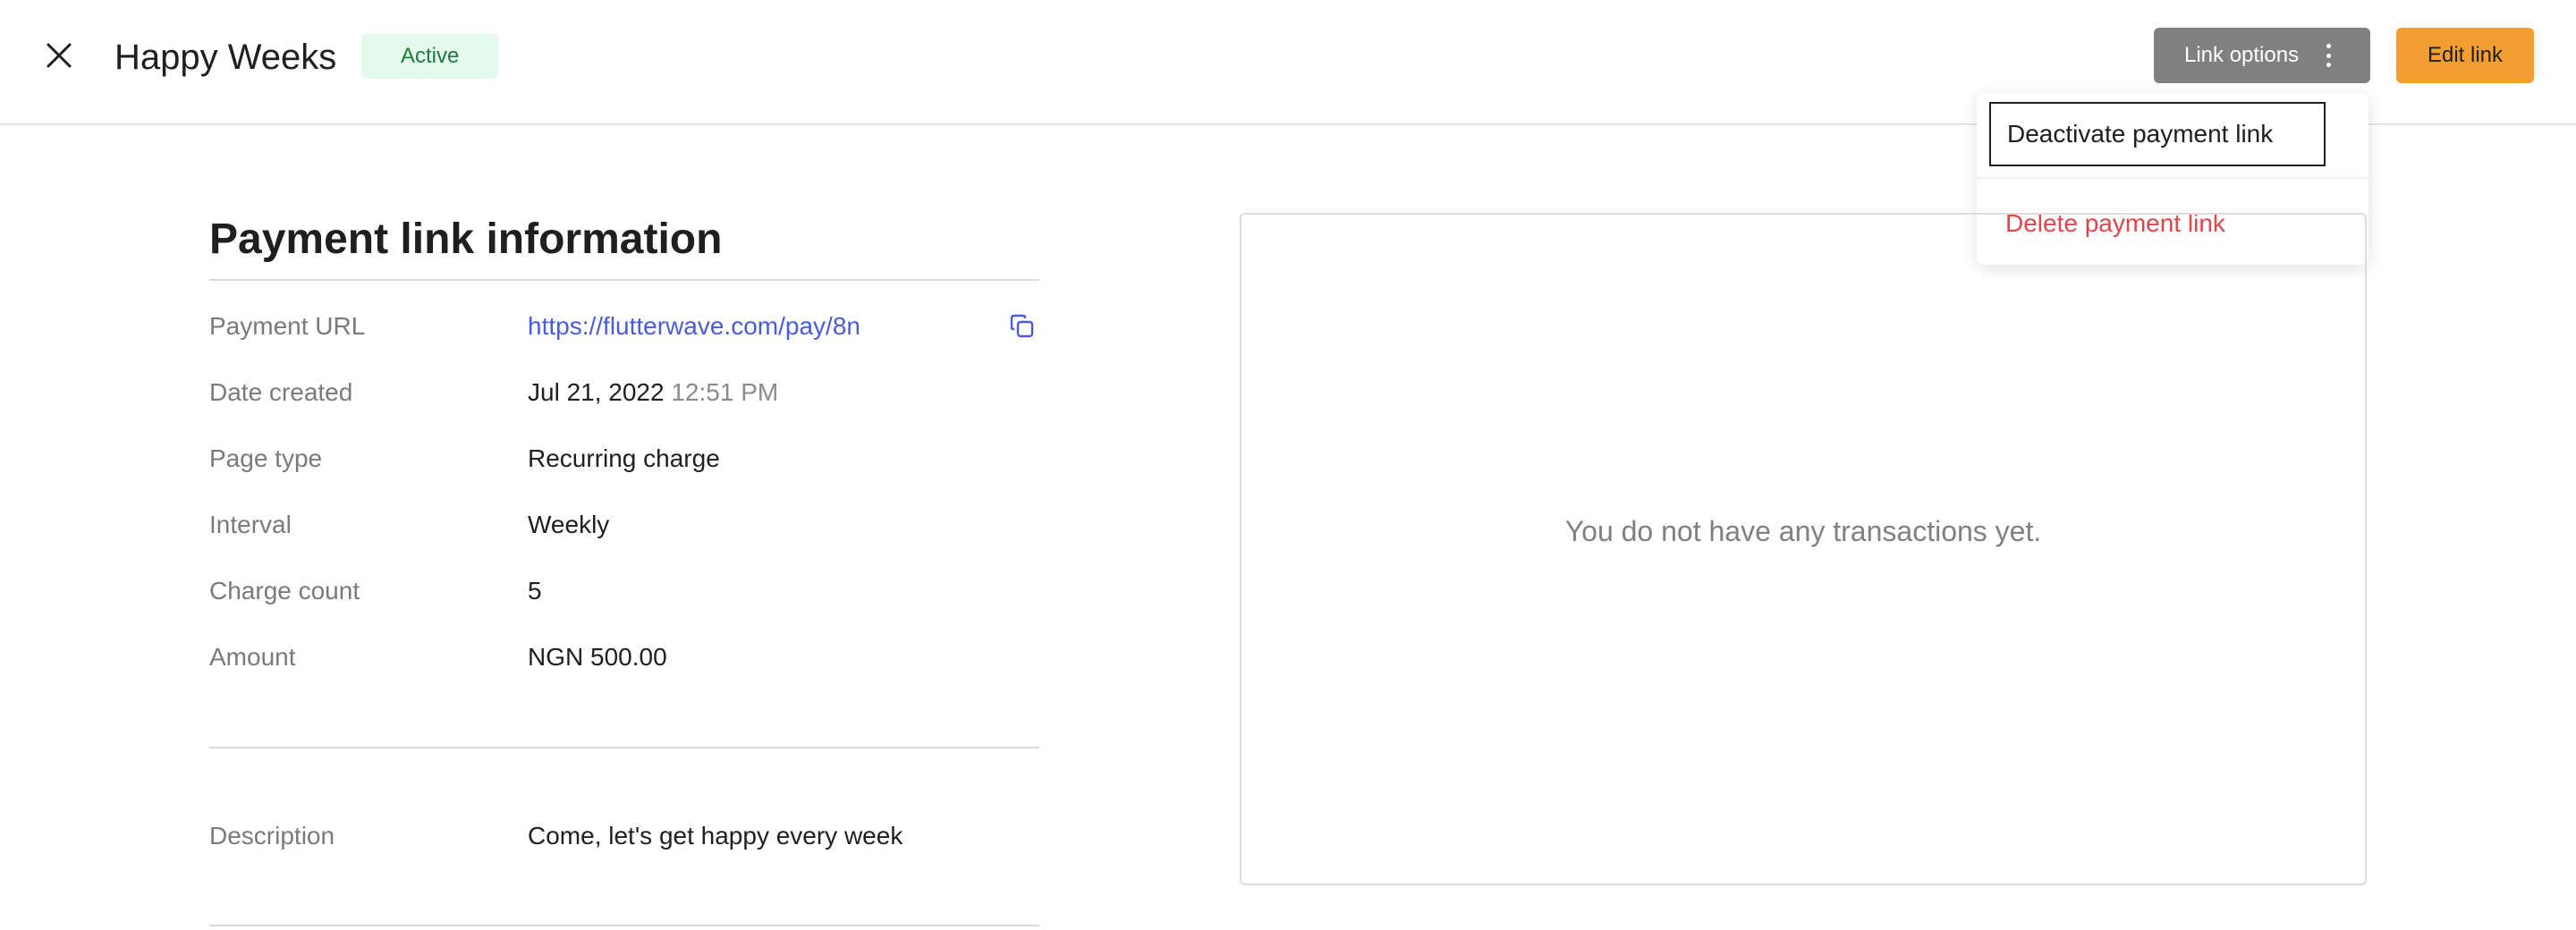  I want to click on date-created-value: Jul 21, 2022 12:51 PM, so click(653, 392).